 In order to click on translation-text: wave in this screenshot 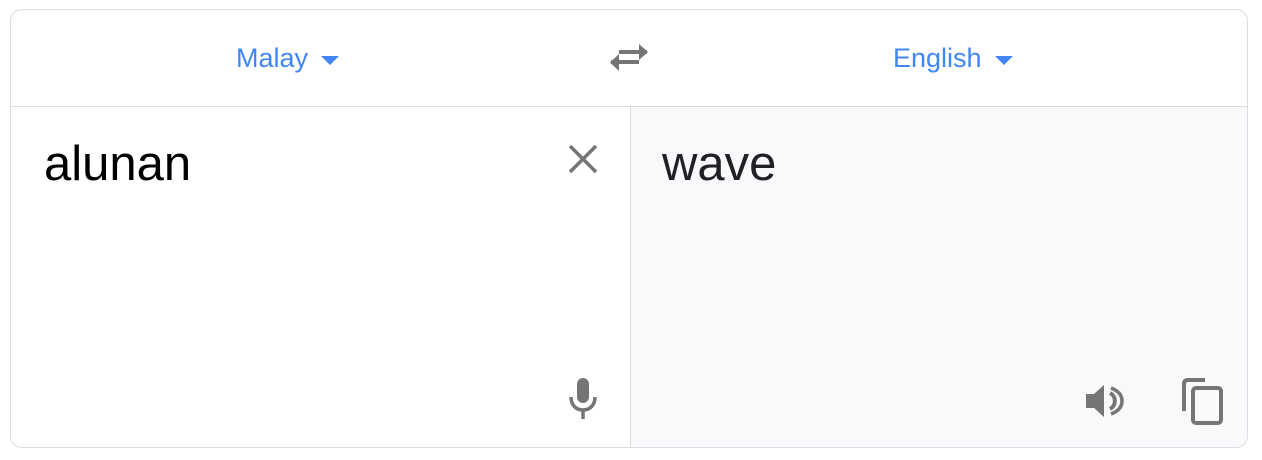, I will do `click(719, 164)`.